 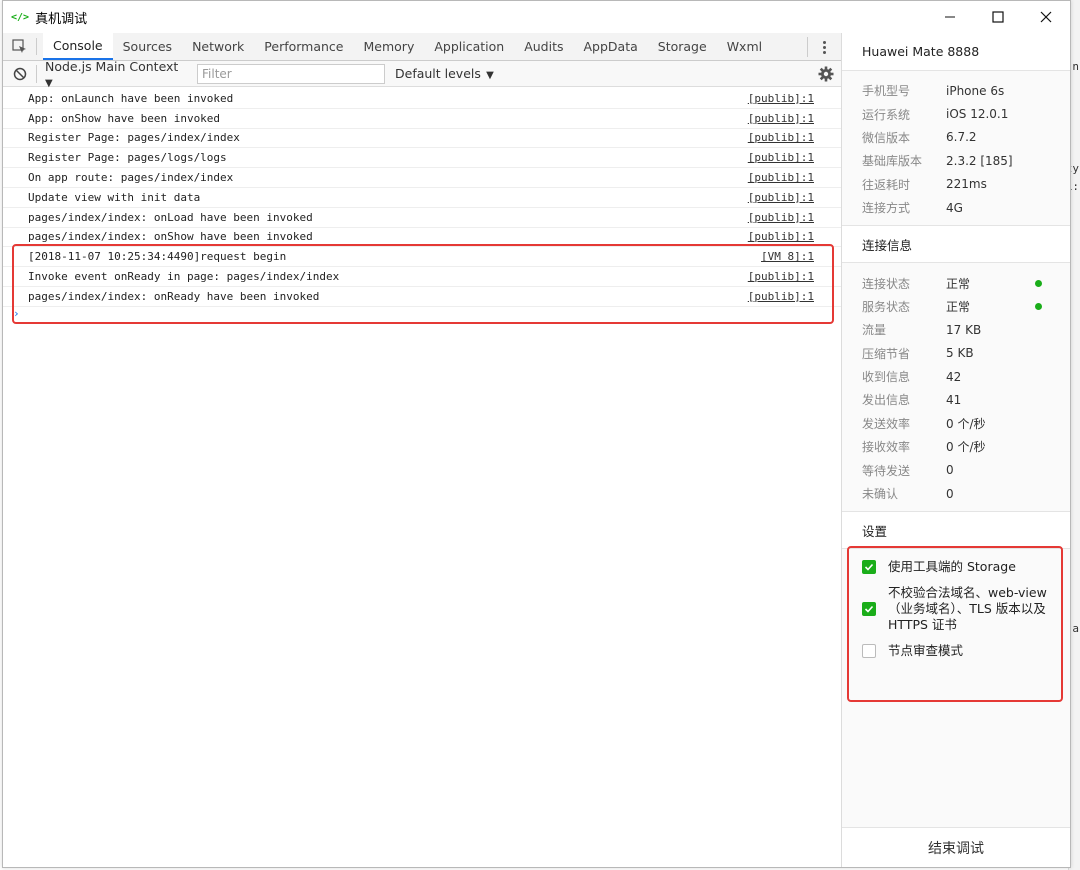 What do you see at coordinates (886, 114) in the screenshot?
I see `info-key: 运行系统` at bounding box center [886, 114].